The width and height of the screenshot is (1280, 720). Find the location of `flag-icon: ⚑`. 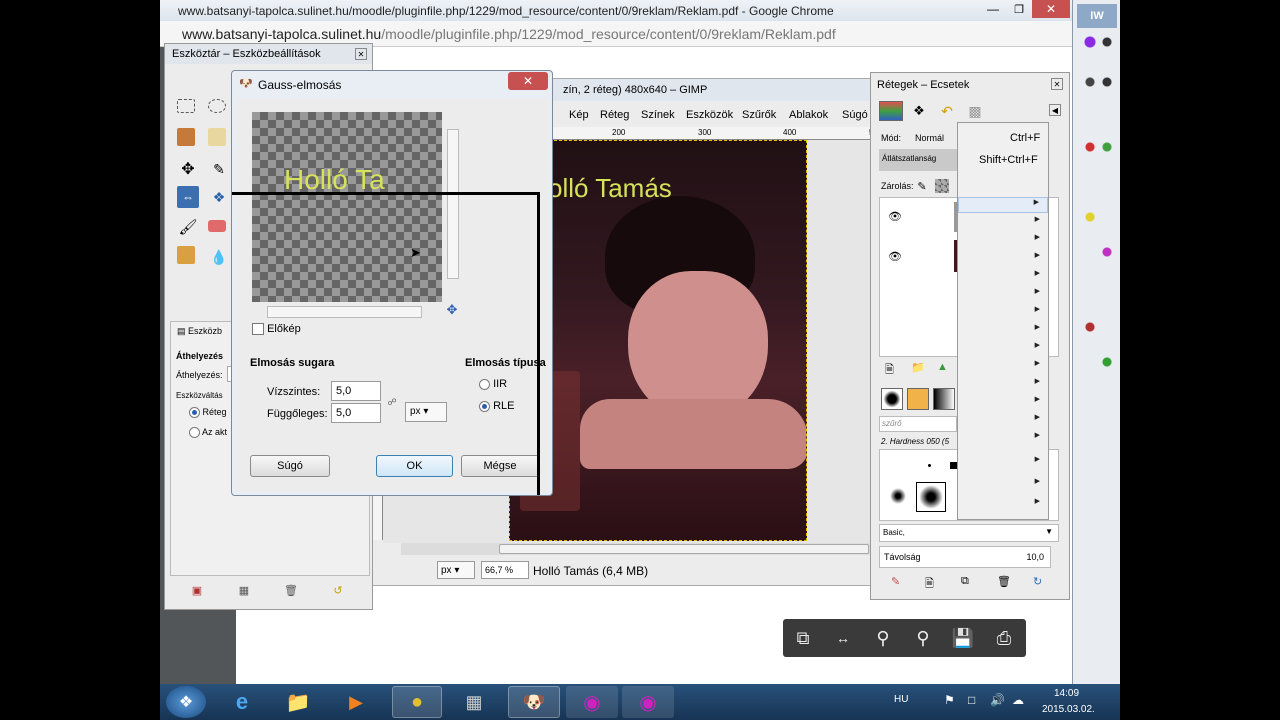

flag-icon: ⚑ is located at coordinates (949, 700).